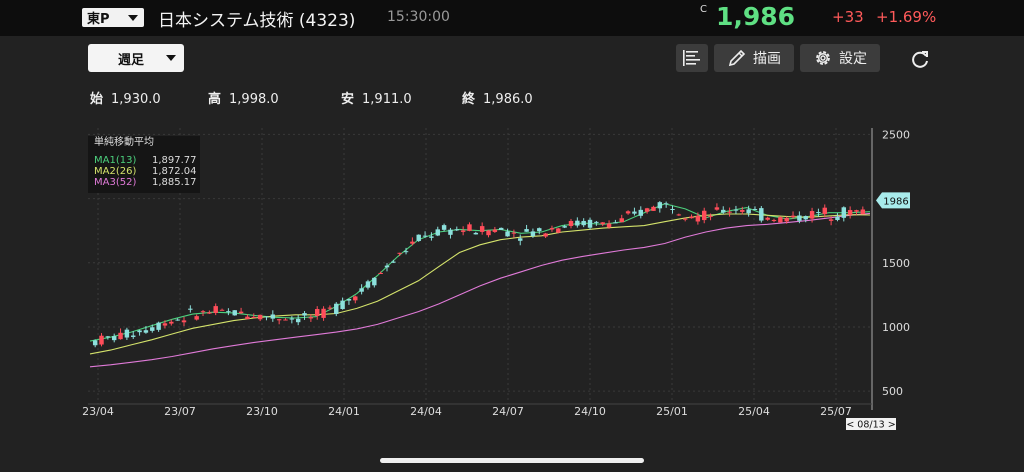 The width and height of the screenshot is (1024, 472). I want to click on legend-item-value: 1,885.17, so click(174, 182).